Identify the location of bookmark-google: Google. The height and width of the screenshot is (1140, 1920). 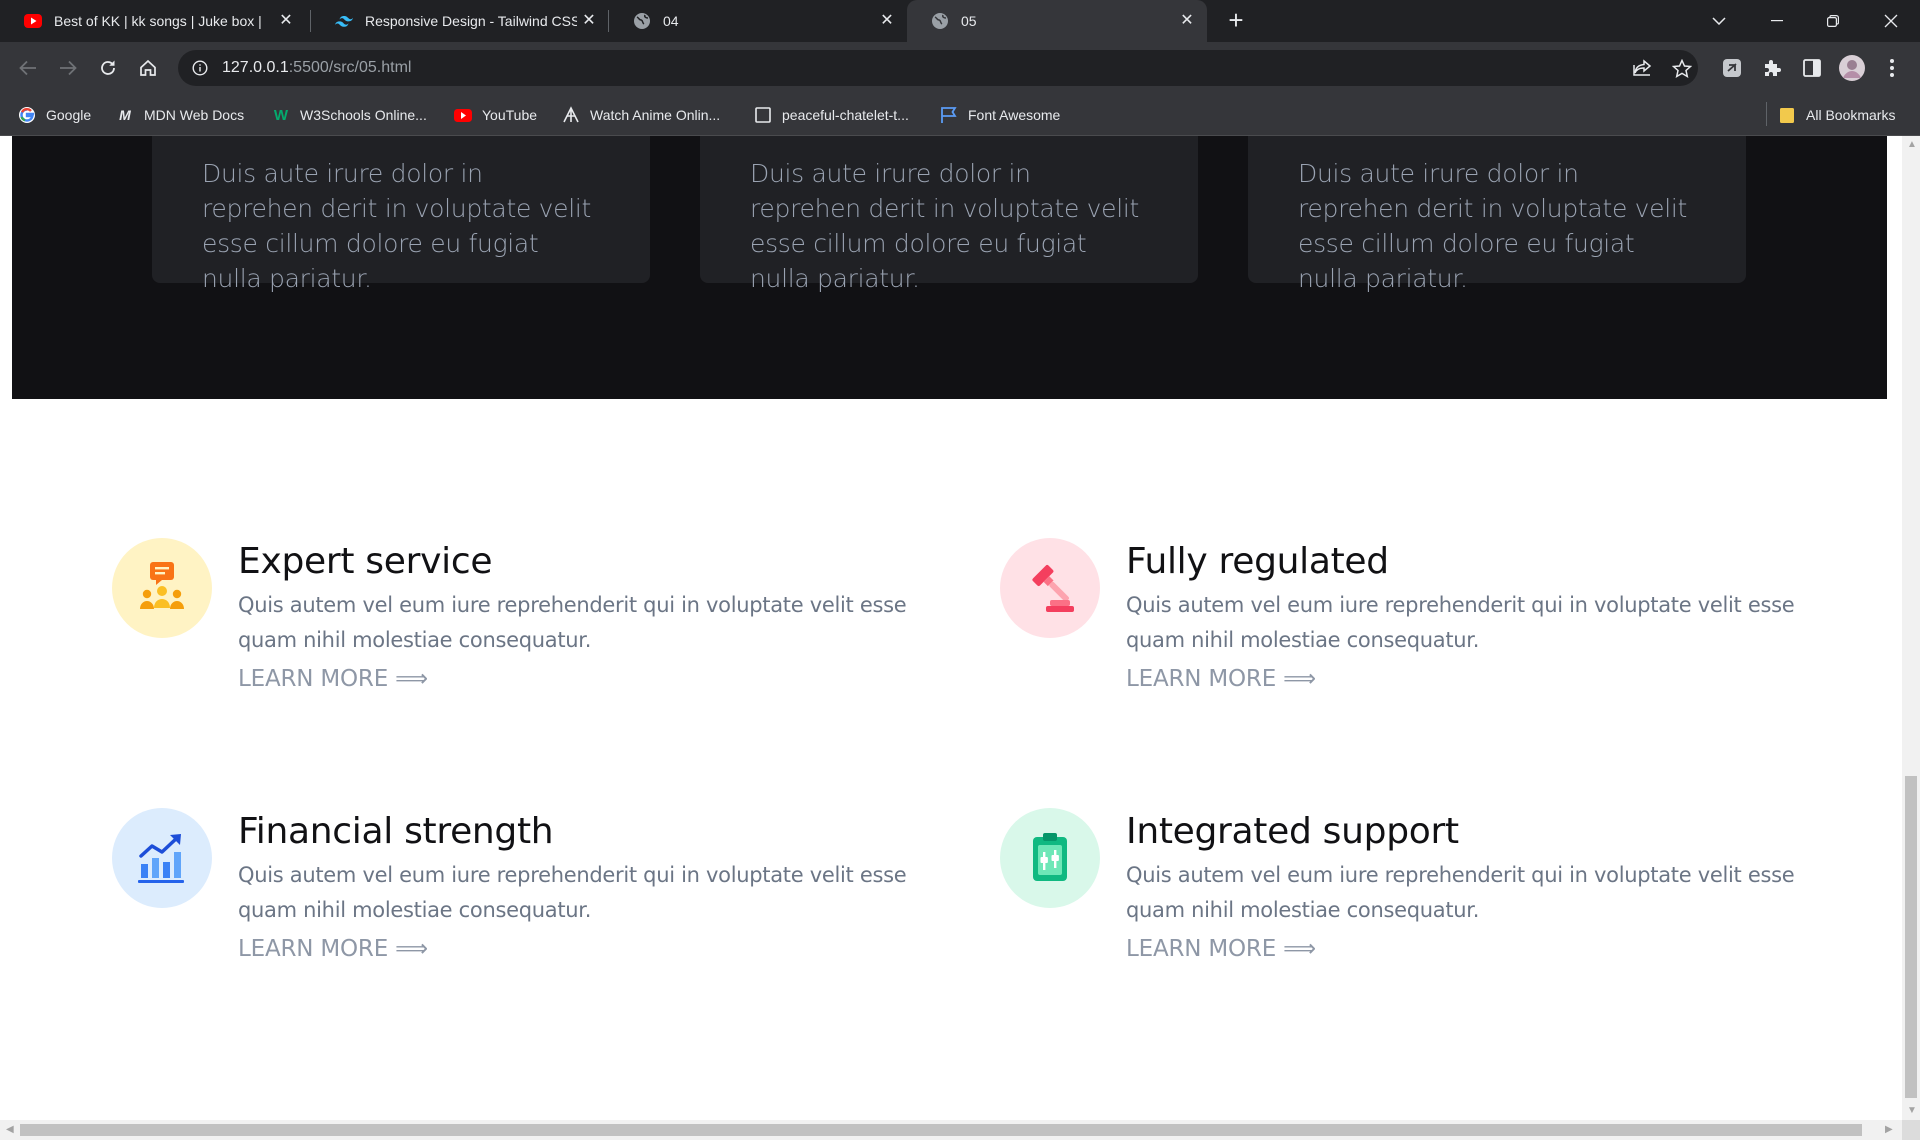
(54, 115).